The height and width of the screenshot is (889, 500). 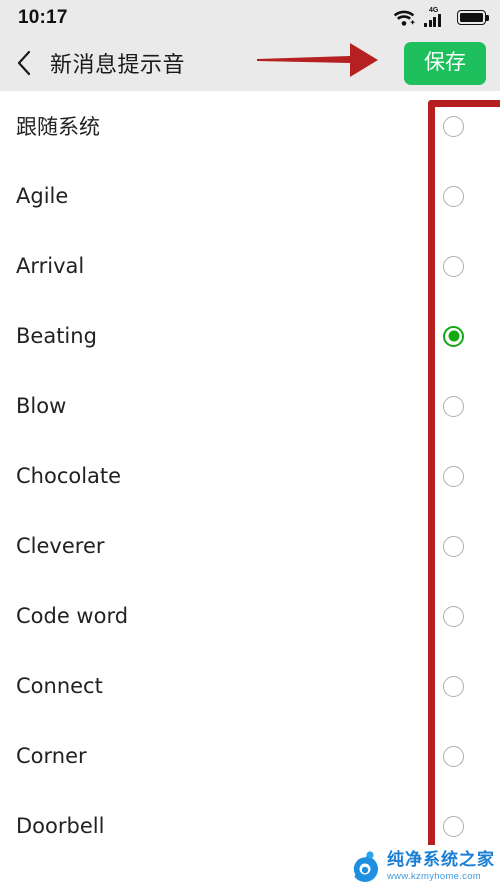 I want to click on list-item: Beating, so click(x=250, y=336).